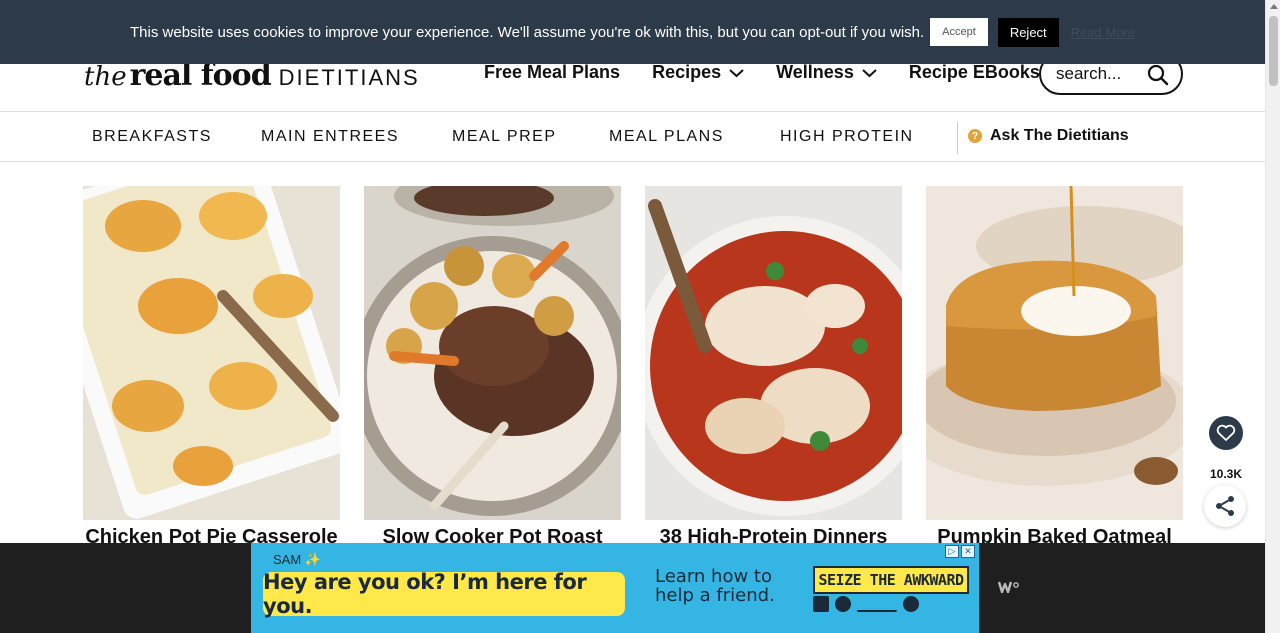  What do you see at coordinates (821, 604) in the screenshot?
I see `ad-council-logo` at bounding box center [821, 604].